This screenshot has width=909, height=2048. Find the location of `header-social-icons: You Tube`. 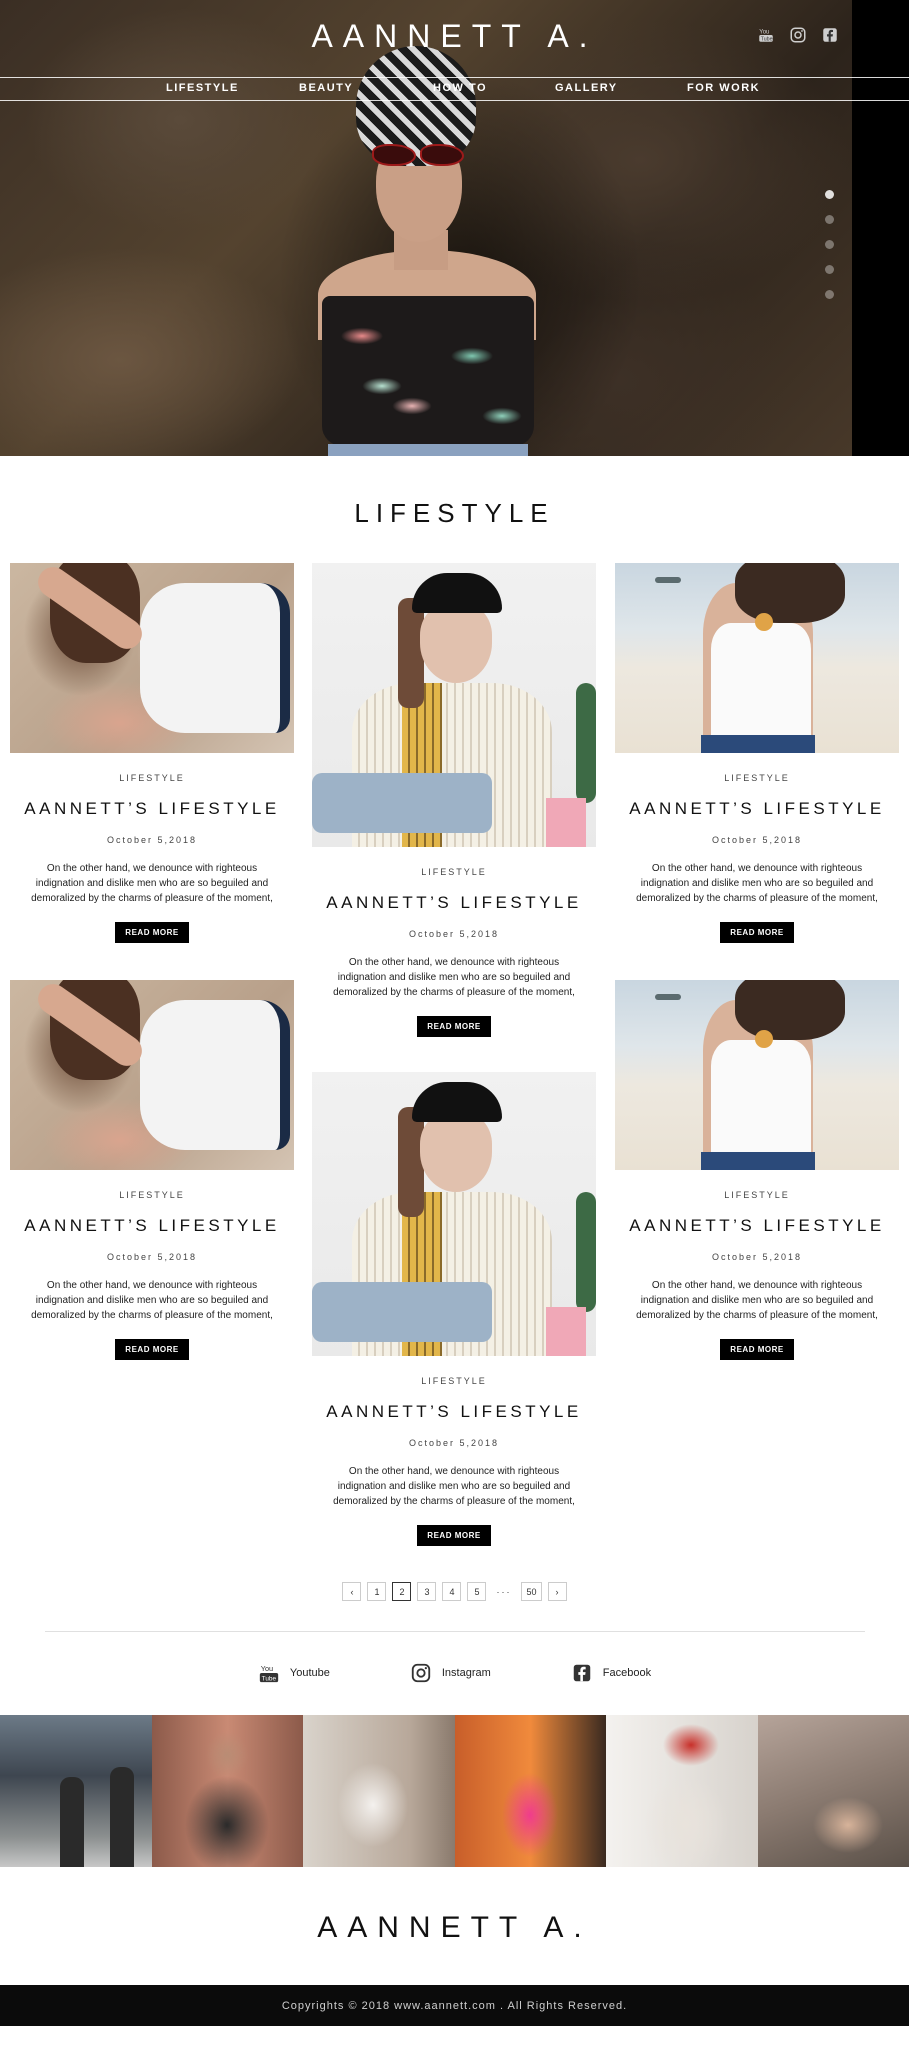

header-social-icons: You Tube is located at coordinates (798, 35).